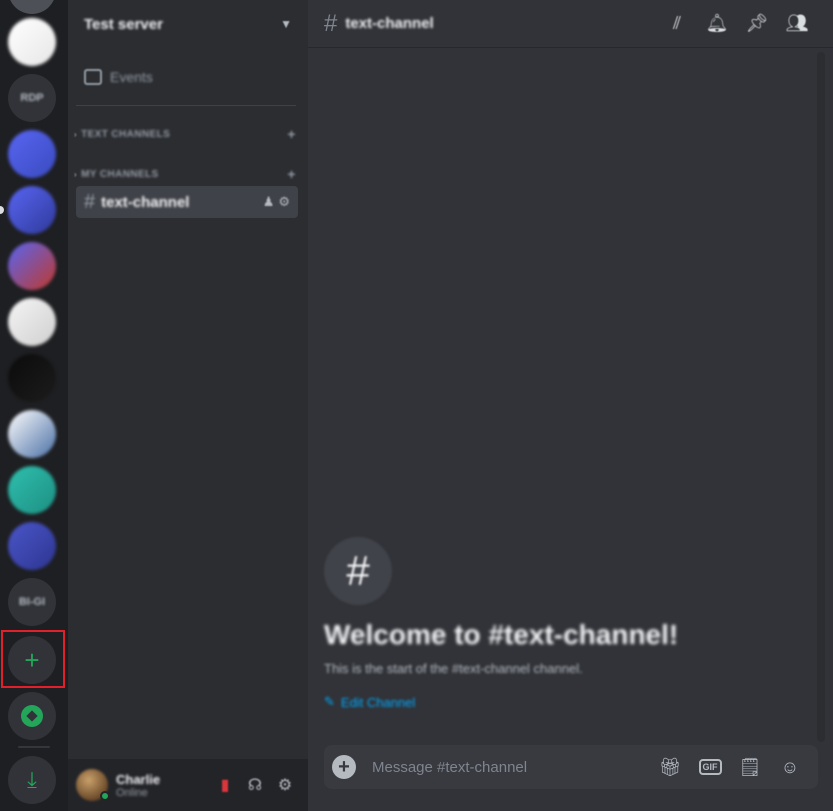 The image size is (833, 811). I want to click on chevron-down-icon: ▼, so click(286, 24).